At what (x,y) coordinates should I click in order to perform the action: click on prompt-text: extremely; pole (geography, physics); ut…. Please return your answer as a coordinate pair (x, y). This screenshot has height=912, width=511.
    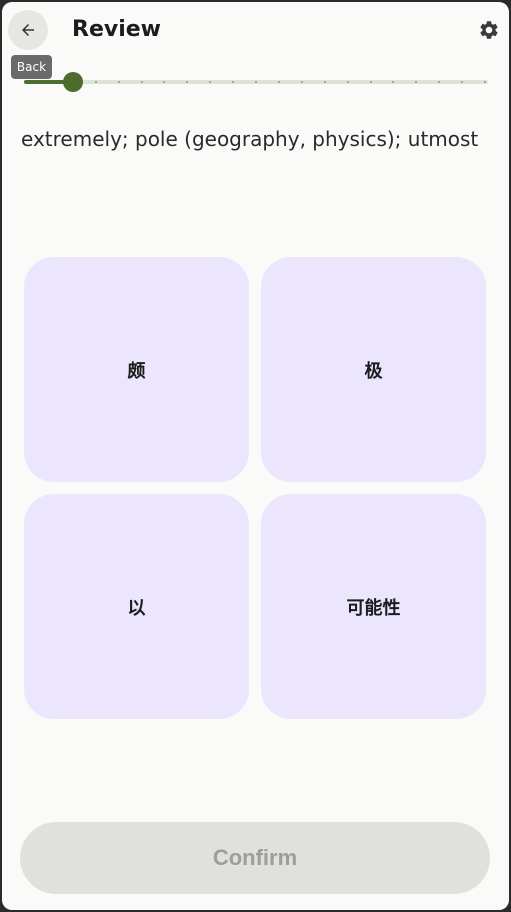
    Looking at the image, I should click on (250, 139).